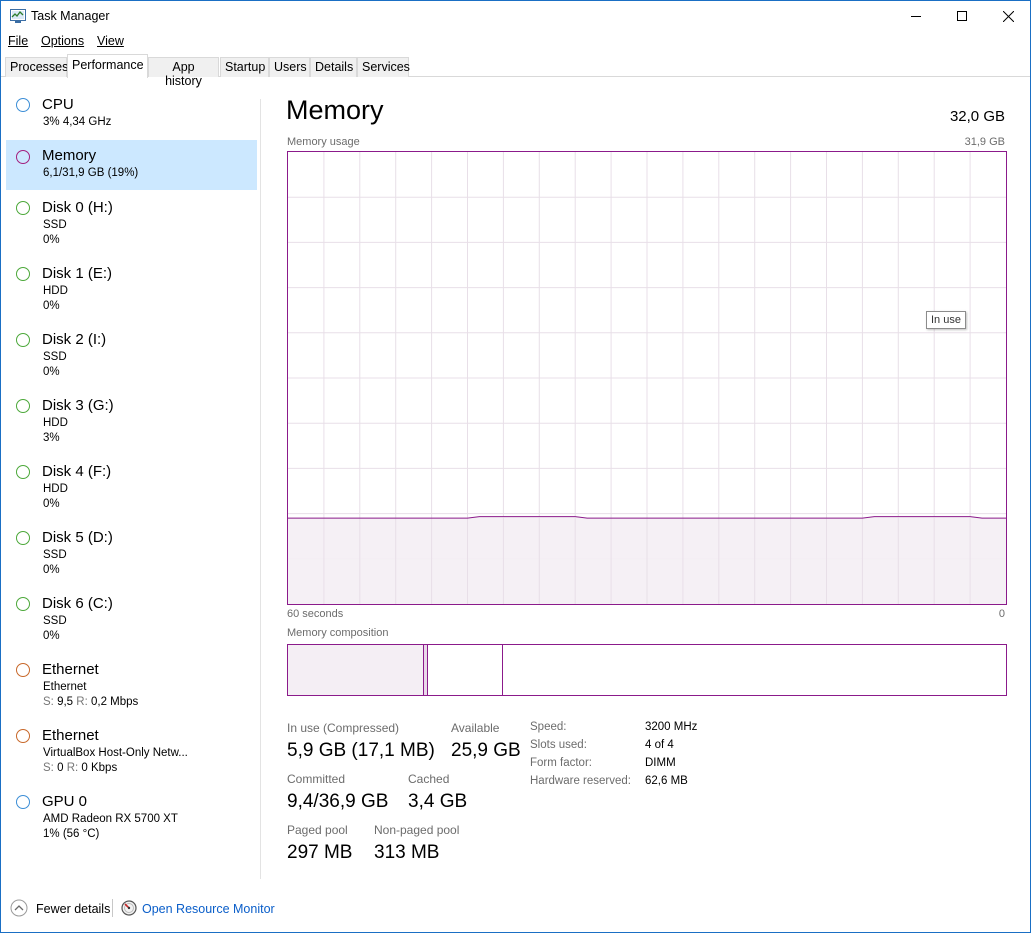 This screenshot has width=1031, height=933. What do you see at coordinates (23, 157) in the screenshot?
I see `memory-indicator-icon` at bounding box center [23, 157].